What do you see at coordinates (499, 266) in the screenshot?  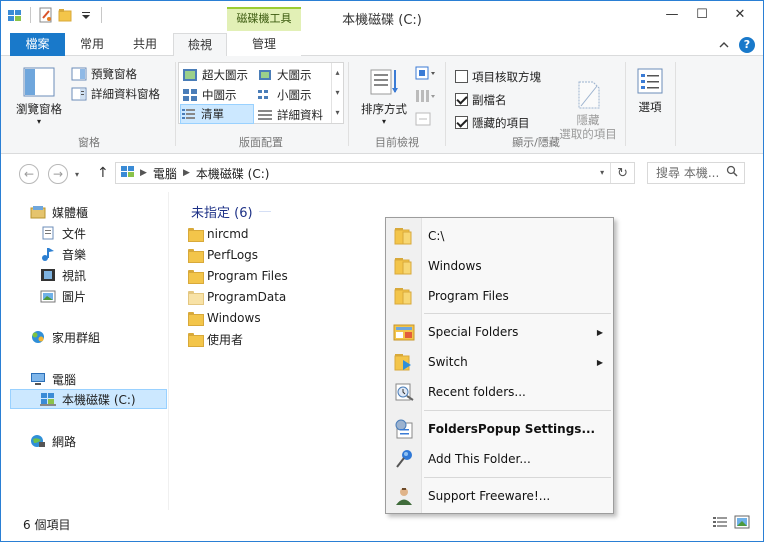 I see `menu-item-windows: Windows` at bounding box center [499, 266].